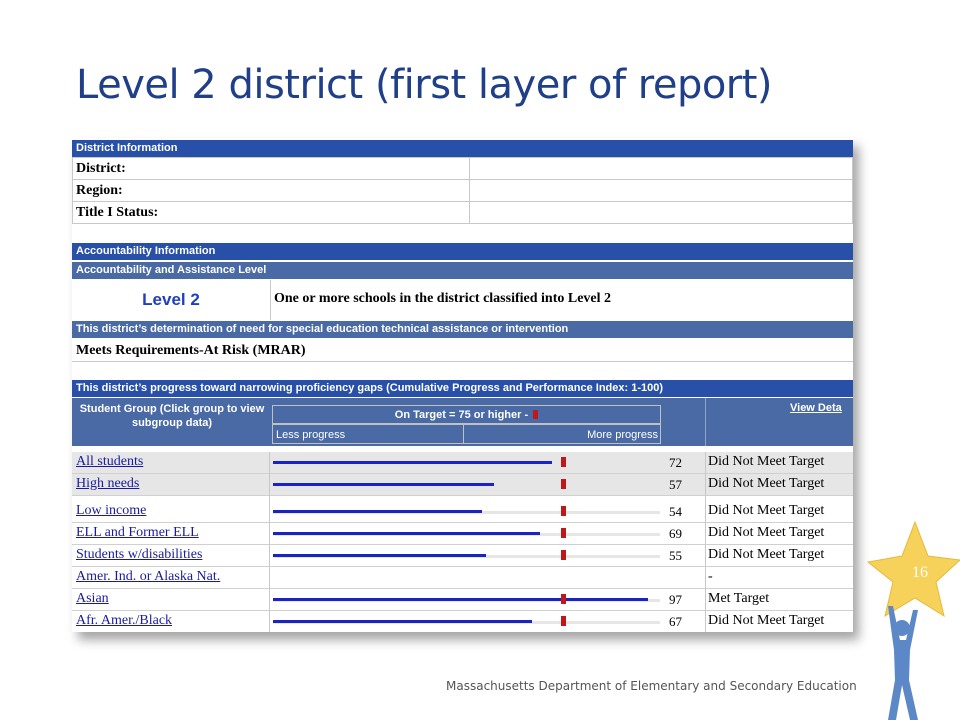  What do you see at coordinates (139, 555) in the screenshot?
I see `student-group-link: Students w/disabilities` at bounding box center [139, 555].